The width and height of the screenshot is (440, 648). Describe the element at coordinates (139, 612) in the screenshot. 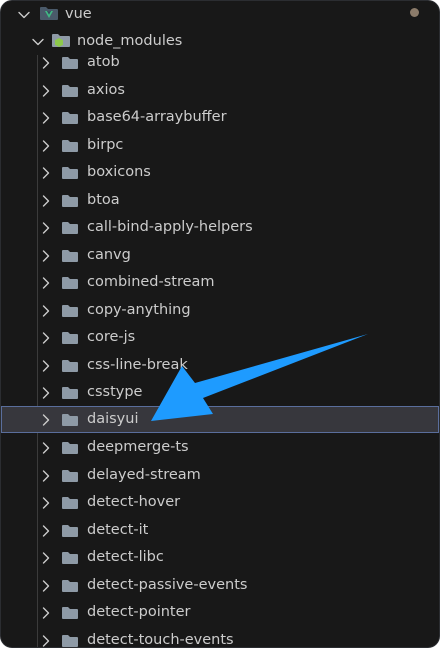

I see `tree-item-label: detect-pointer` at that location.